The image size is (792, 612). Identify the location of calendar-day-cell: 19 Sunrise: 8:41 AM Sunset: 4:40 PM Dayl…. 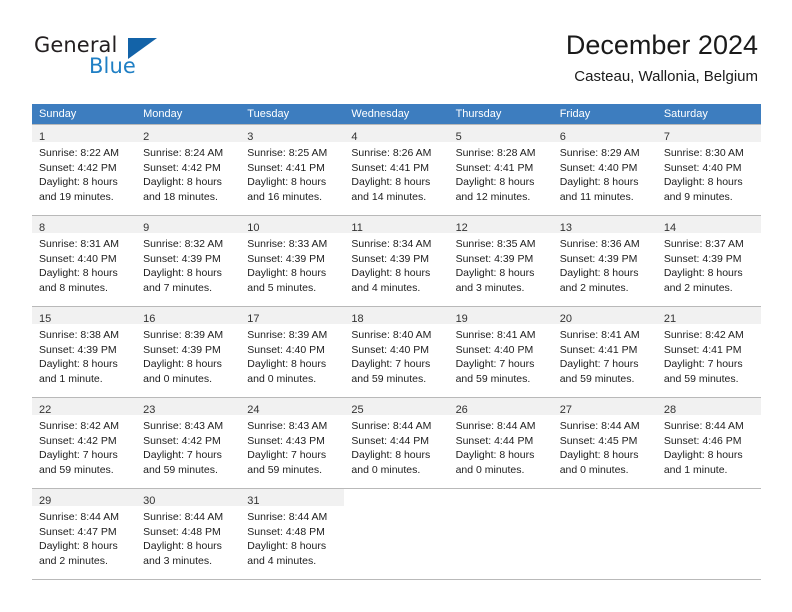
(500, 352).